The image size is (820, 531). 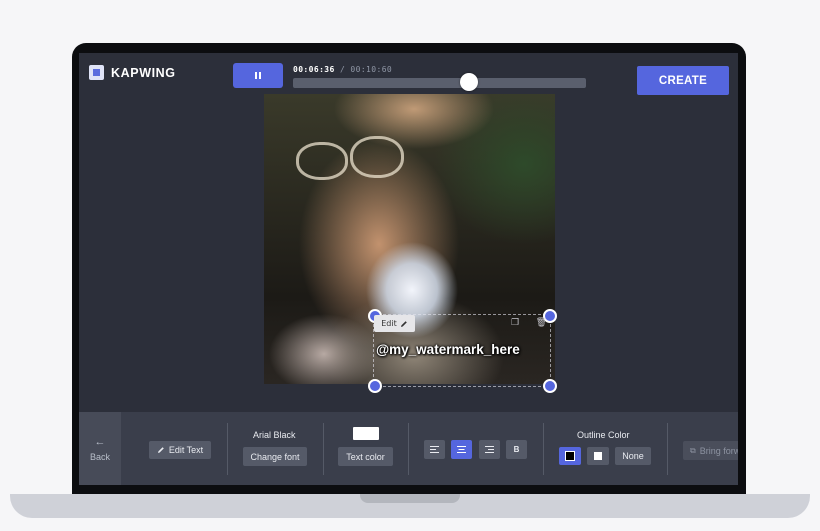 I want to click on layers-icon: ⧉, so click(x=693, y=450).